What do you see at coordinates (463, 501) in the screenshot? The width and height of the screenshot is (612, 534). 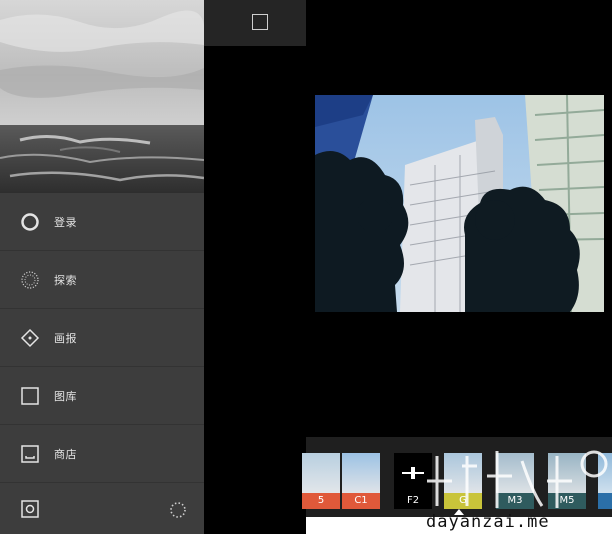 I see `filter-label: G` at bounding box center [463, 501].